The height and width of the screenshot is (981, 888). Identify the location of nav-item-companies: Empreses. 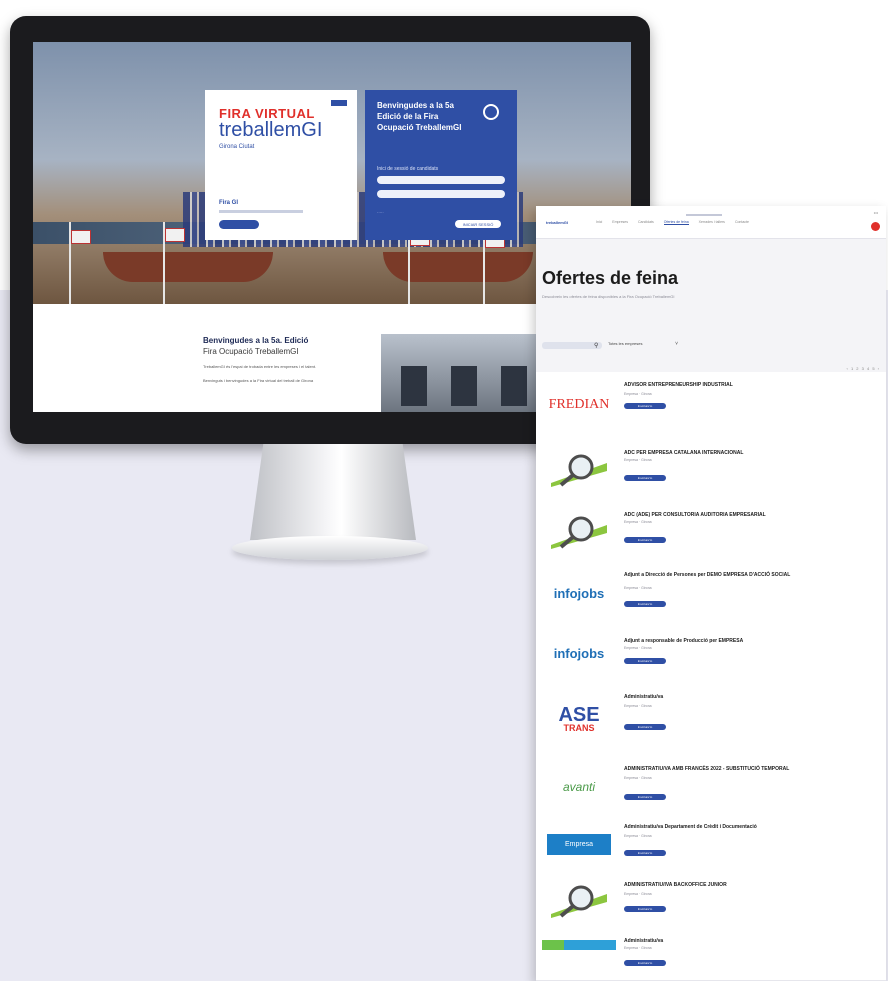
(620, 222).